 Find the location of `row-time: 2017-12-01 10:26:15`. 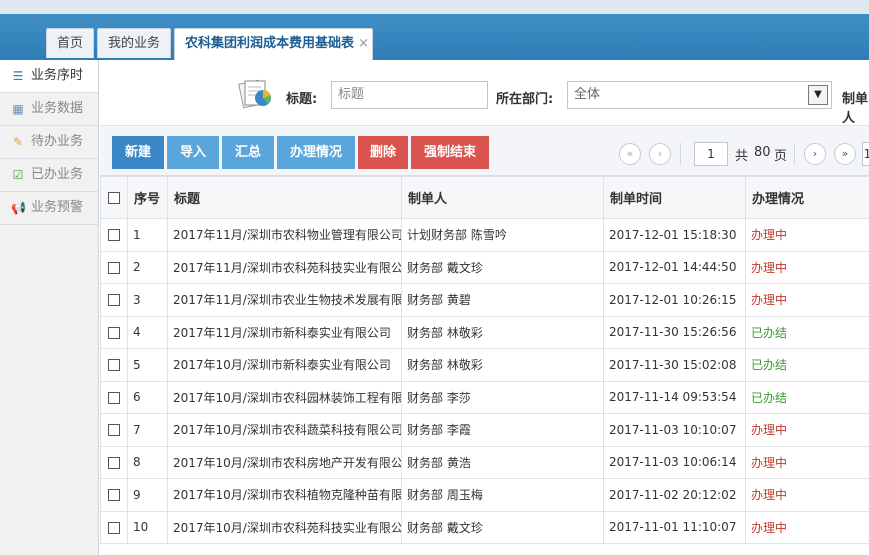

row-time: 2017-12-01 10:26:15 is located at coordinates (674, 300).